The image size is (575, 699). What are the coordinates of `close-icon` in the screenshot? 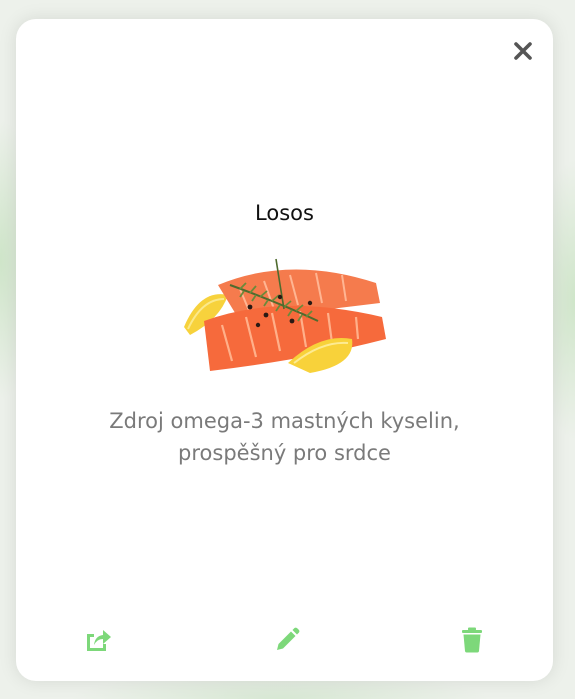 It's located at (523, 51).